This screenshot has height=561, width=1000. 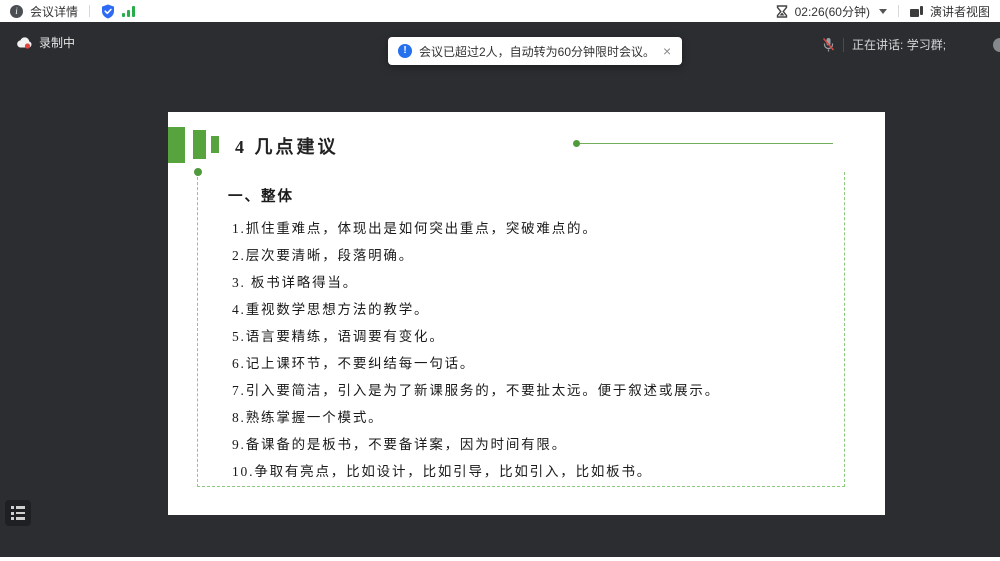 What do you see at coordinates (400, 444) in the screenshot?
I see `slide-list-item: 9.备课备的是板书，不要备详案，因为时间有限。` at bounding box center [400, 444].